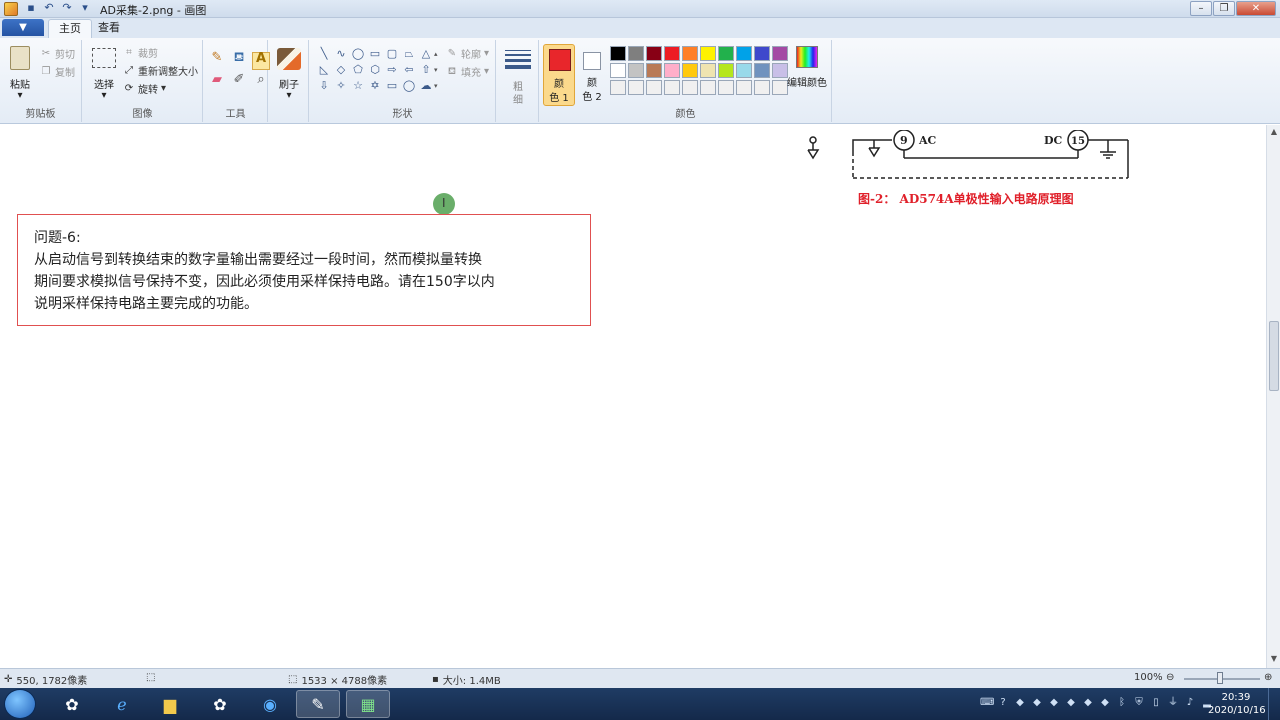 The width and height of the screenshot is (1280, 720). I want to click on taskbar-app-baidu-netdisk-2: ✿, so click(220, 704).